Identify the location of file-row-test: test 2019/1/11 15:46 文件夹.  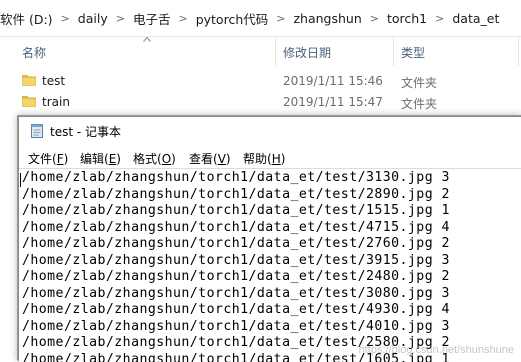
(260, 81).